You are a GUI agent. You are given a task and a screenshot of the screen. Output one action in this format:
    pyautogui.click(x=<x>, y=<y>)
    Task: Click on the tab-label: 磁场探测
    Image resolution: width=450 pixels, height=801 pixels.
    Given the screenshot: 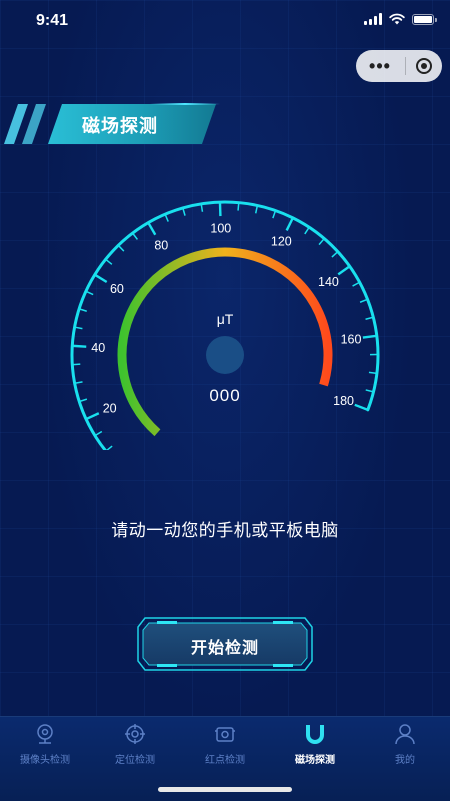 What is the action you would take?
    pyautogui.click(x=315, y=758)
    